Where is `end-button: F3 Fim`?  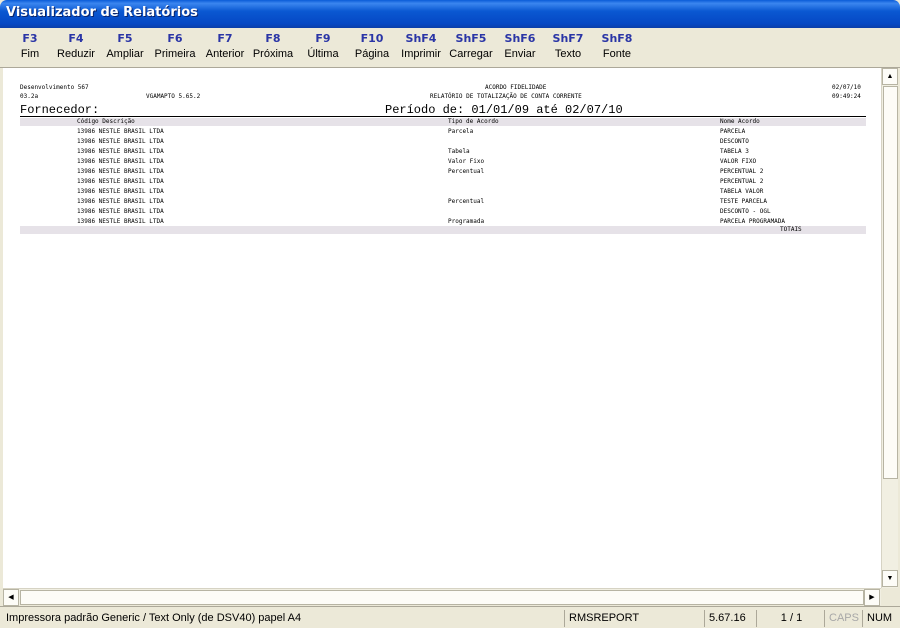
end-button: F3 Fim is located at coordinates (30, 48).